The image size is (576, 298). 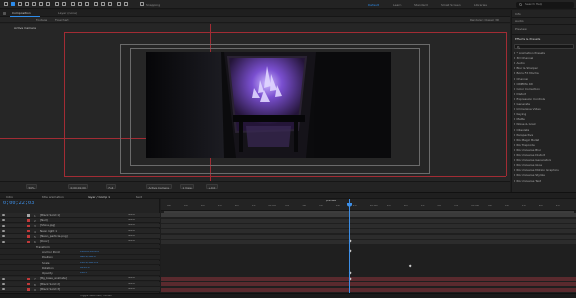 What do you see at coordinates (397, 5) in the screenshot?
I see `workspace-learn: Learn` at bounding box center [397, 5].